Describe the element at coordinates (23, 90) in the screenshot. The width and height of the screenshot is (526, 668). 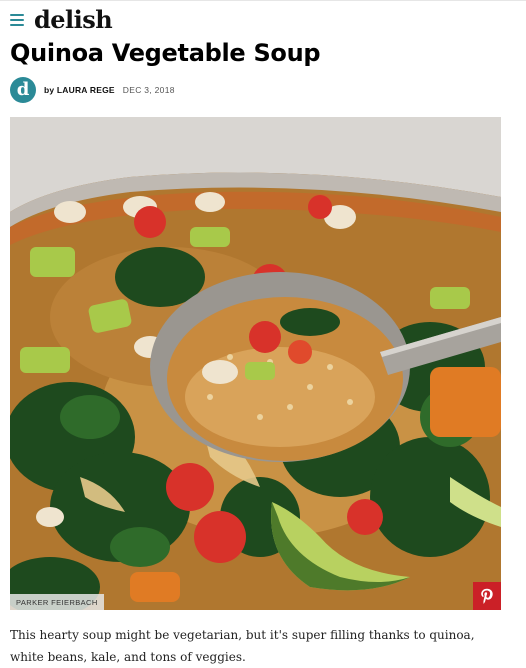
I see `author-avatar: d` at that location.